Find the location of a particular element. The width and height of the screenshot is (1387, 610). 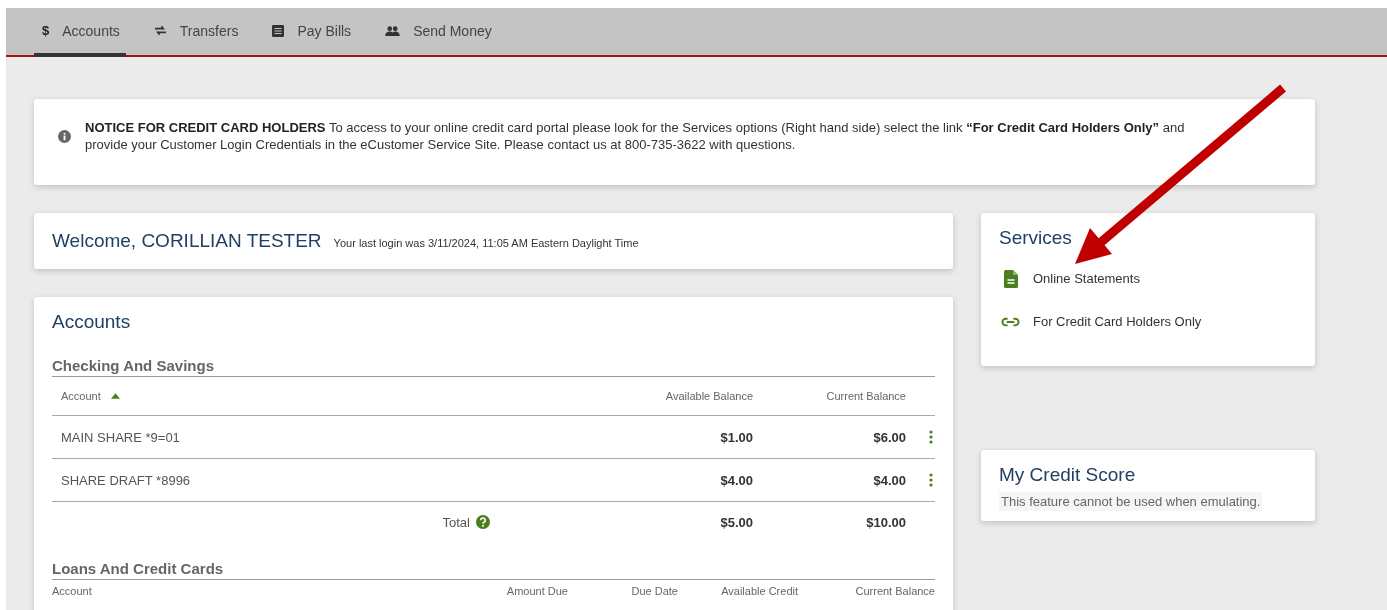

balance-cell-text: $6.00 is located at coordinates (889, 437).